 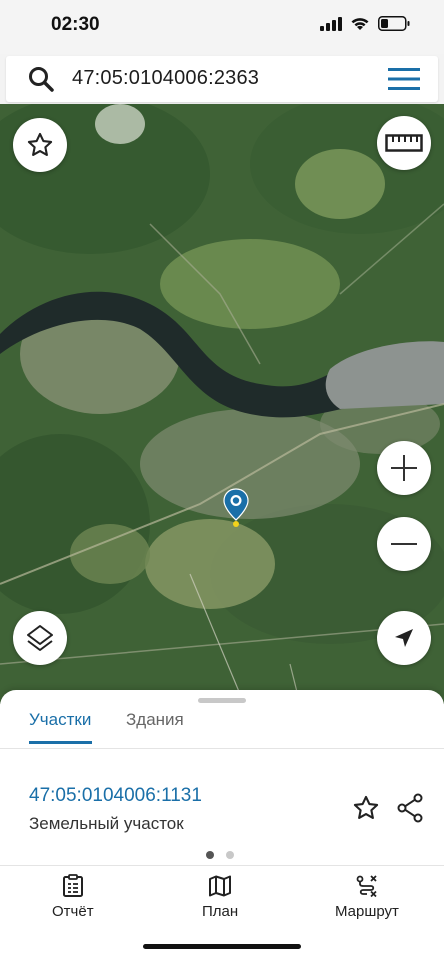 I want to click on home-indicator, so click(x=222, y=946).